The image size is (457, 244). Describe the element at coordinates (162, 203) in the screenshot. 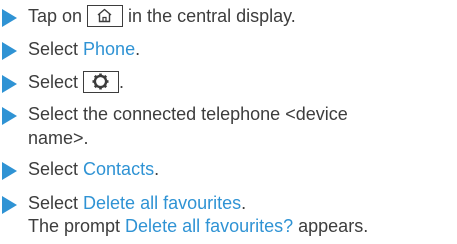

I see `ui-label-delete-all-favourites: Delete all favourites` at that location.